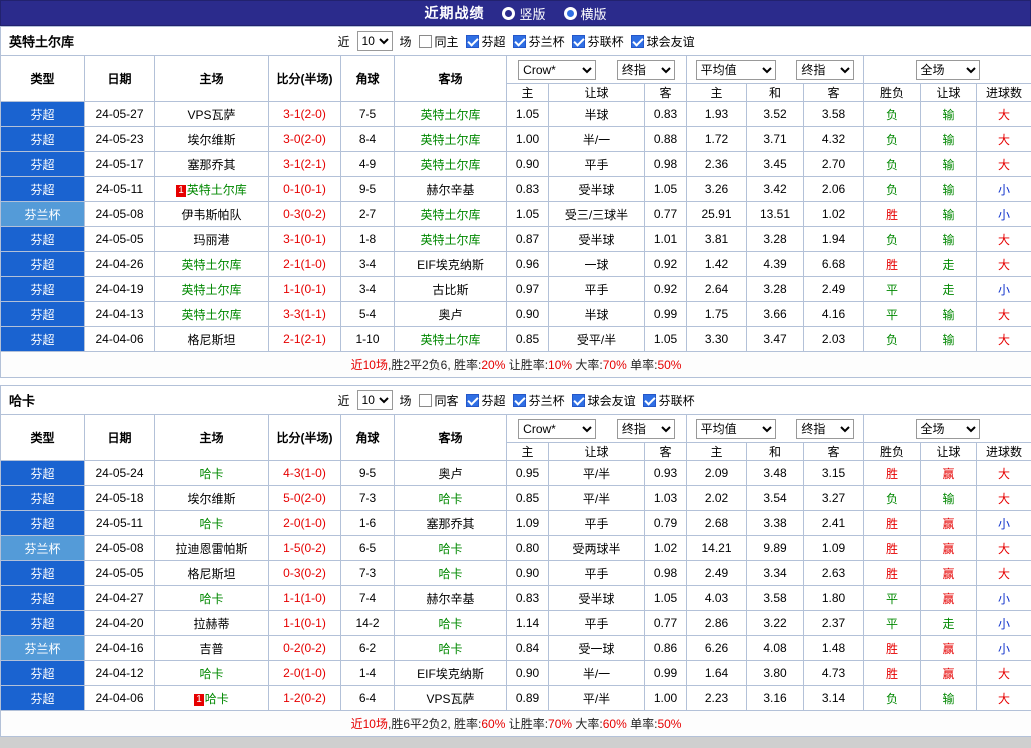  I want to click on avg-draw-odds: 3.28, so click(775, 239).